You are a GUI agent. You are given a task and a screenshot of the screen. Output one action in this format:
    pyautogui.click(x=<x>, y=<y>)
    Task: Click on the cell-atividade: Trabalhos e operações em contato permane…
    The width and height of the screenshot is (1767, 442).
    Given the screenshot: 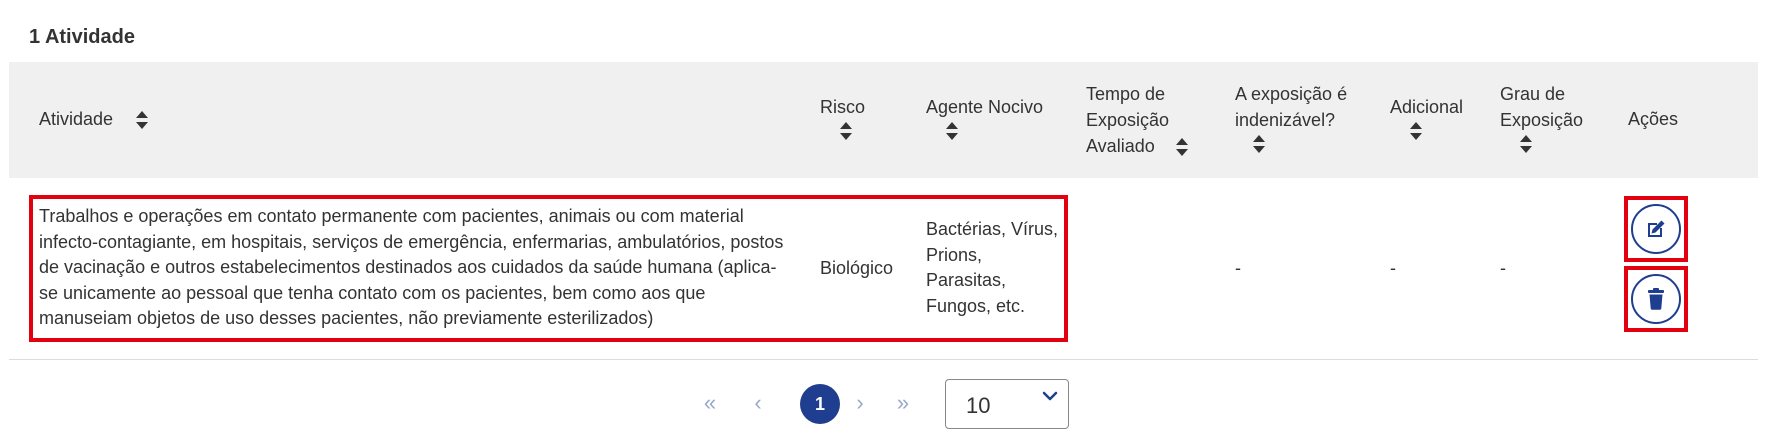 What is the action you would take?
    pyautogui.click(x=434, y=268)
    